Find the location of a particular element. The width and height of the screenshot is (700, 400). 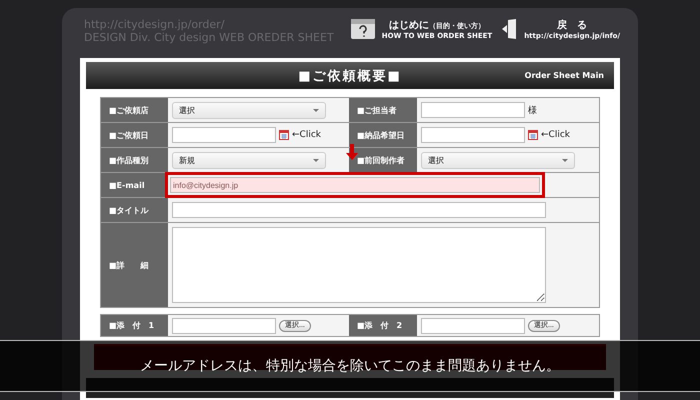

field-label: ■タイトル is located at coordinates (134, 210).